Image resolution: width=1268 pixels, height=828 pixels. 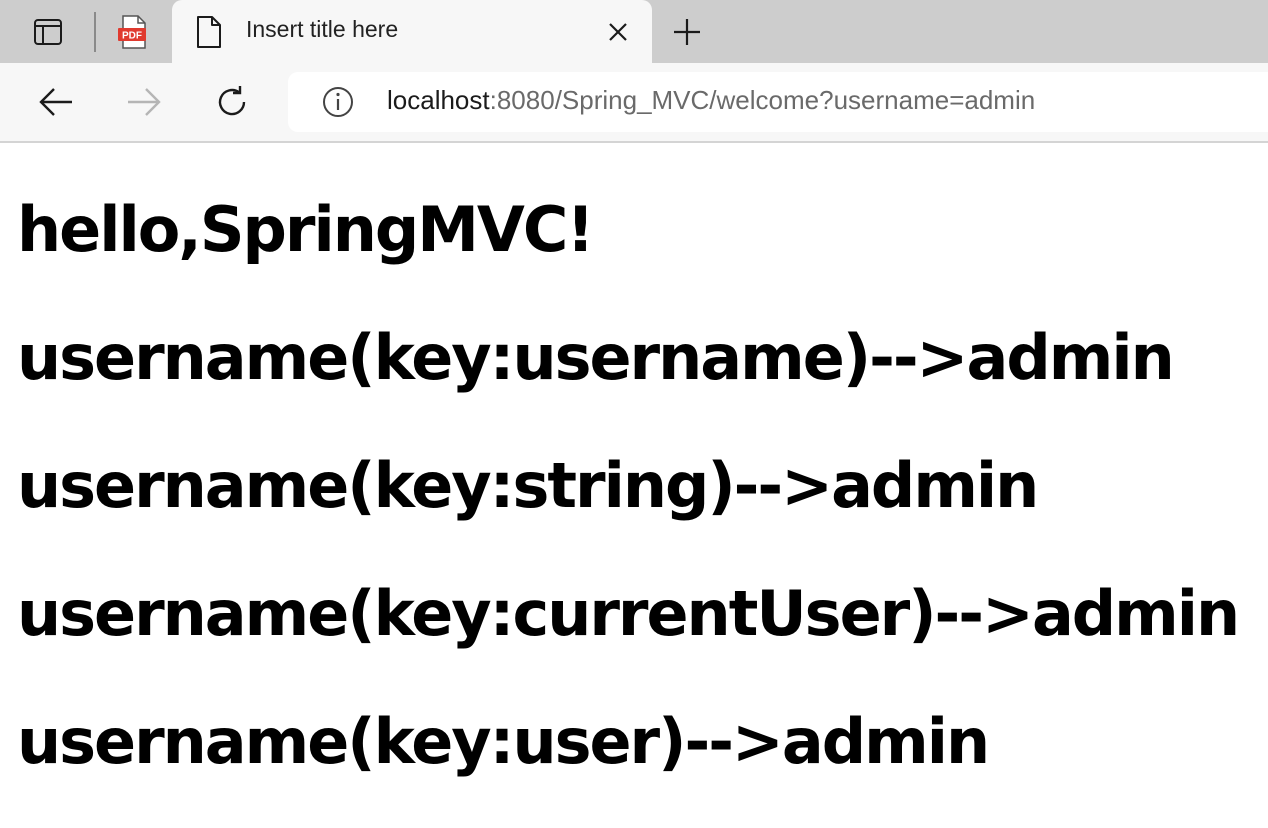 I want to click on forward-button, so click(x=144, y=102).